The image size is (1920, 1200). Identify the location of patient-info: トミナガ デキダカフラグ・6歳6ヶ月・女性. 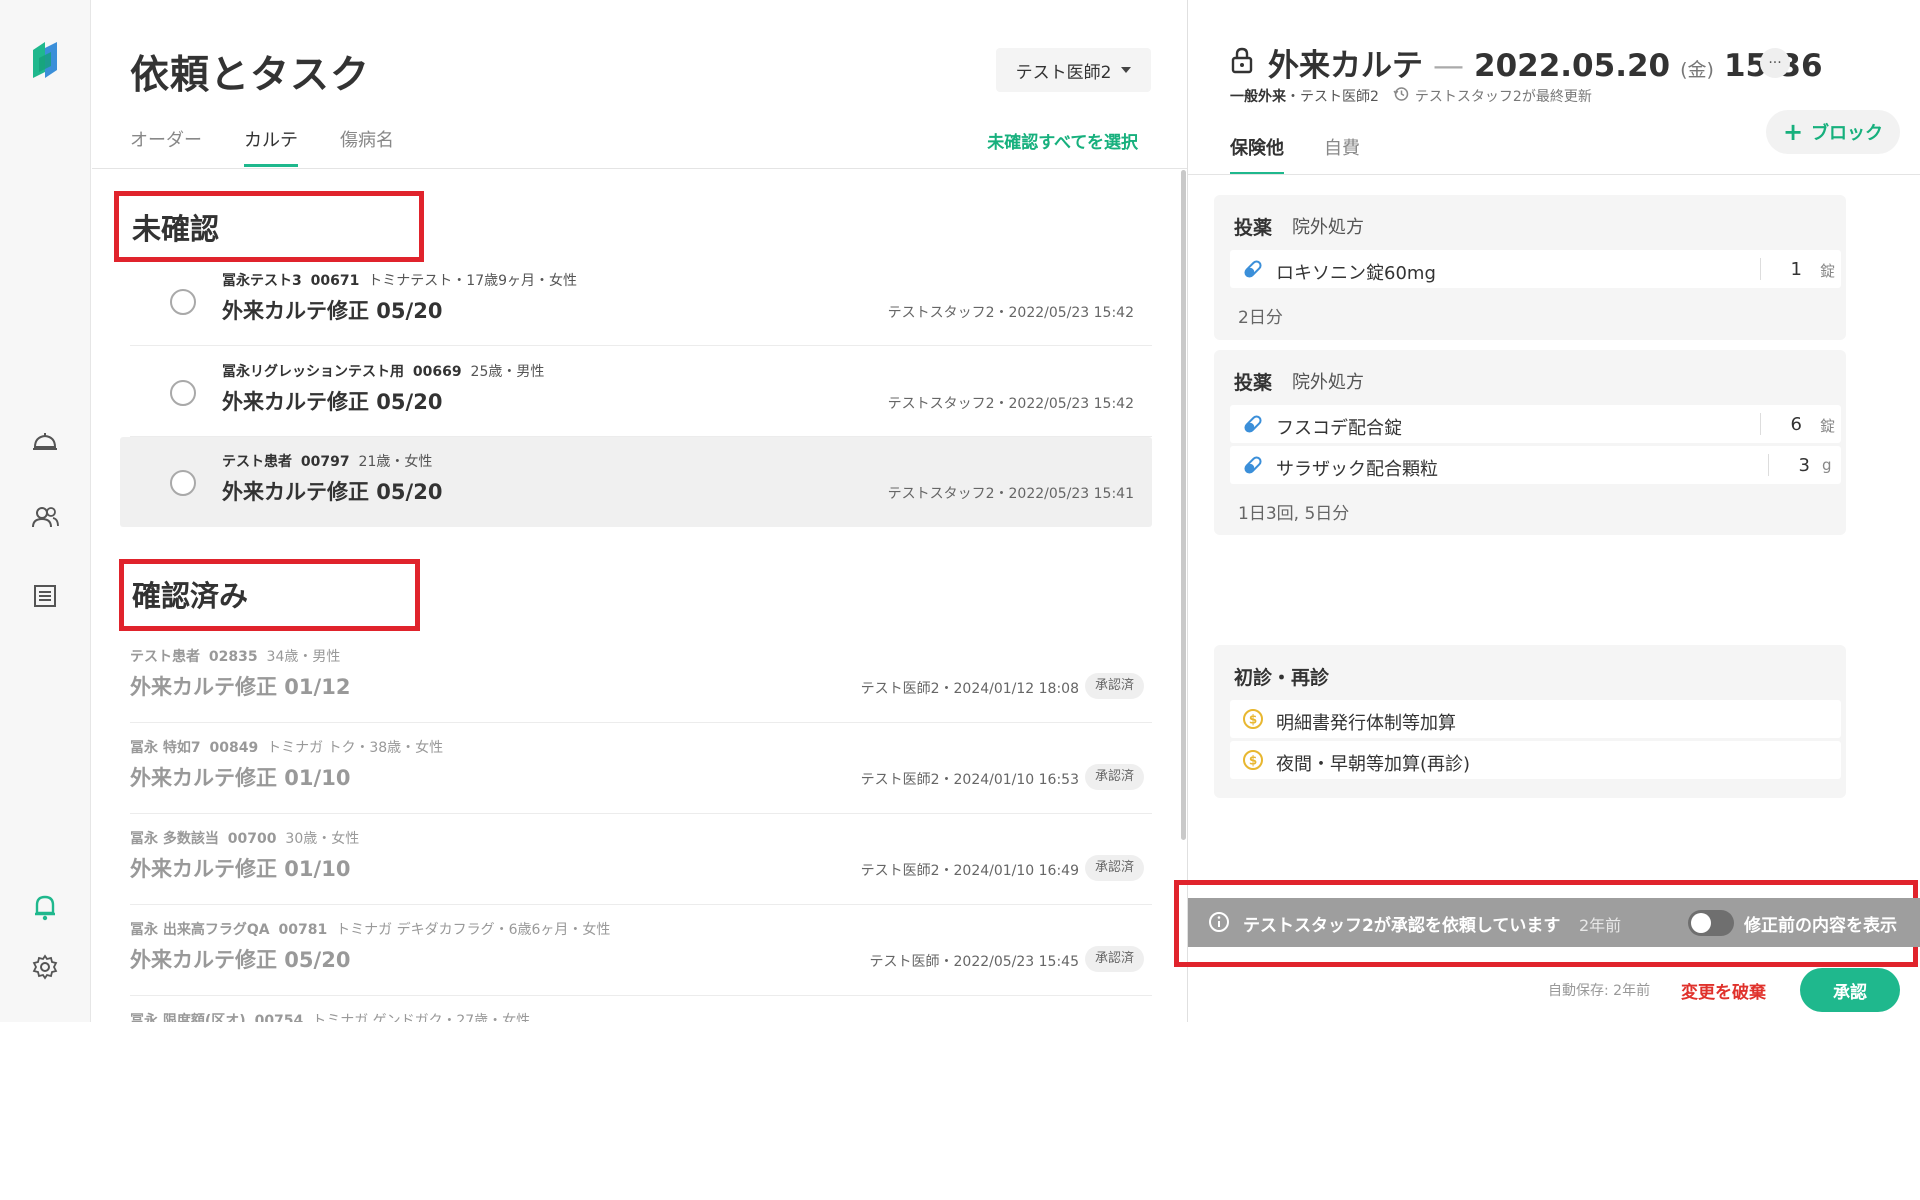
(473, 930).